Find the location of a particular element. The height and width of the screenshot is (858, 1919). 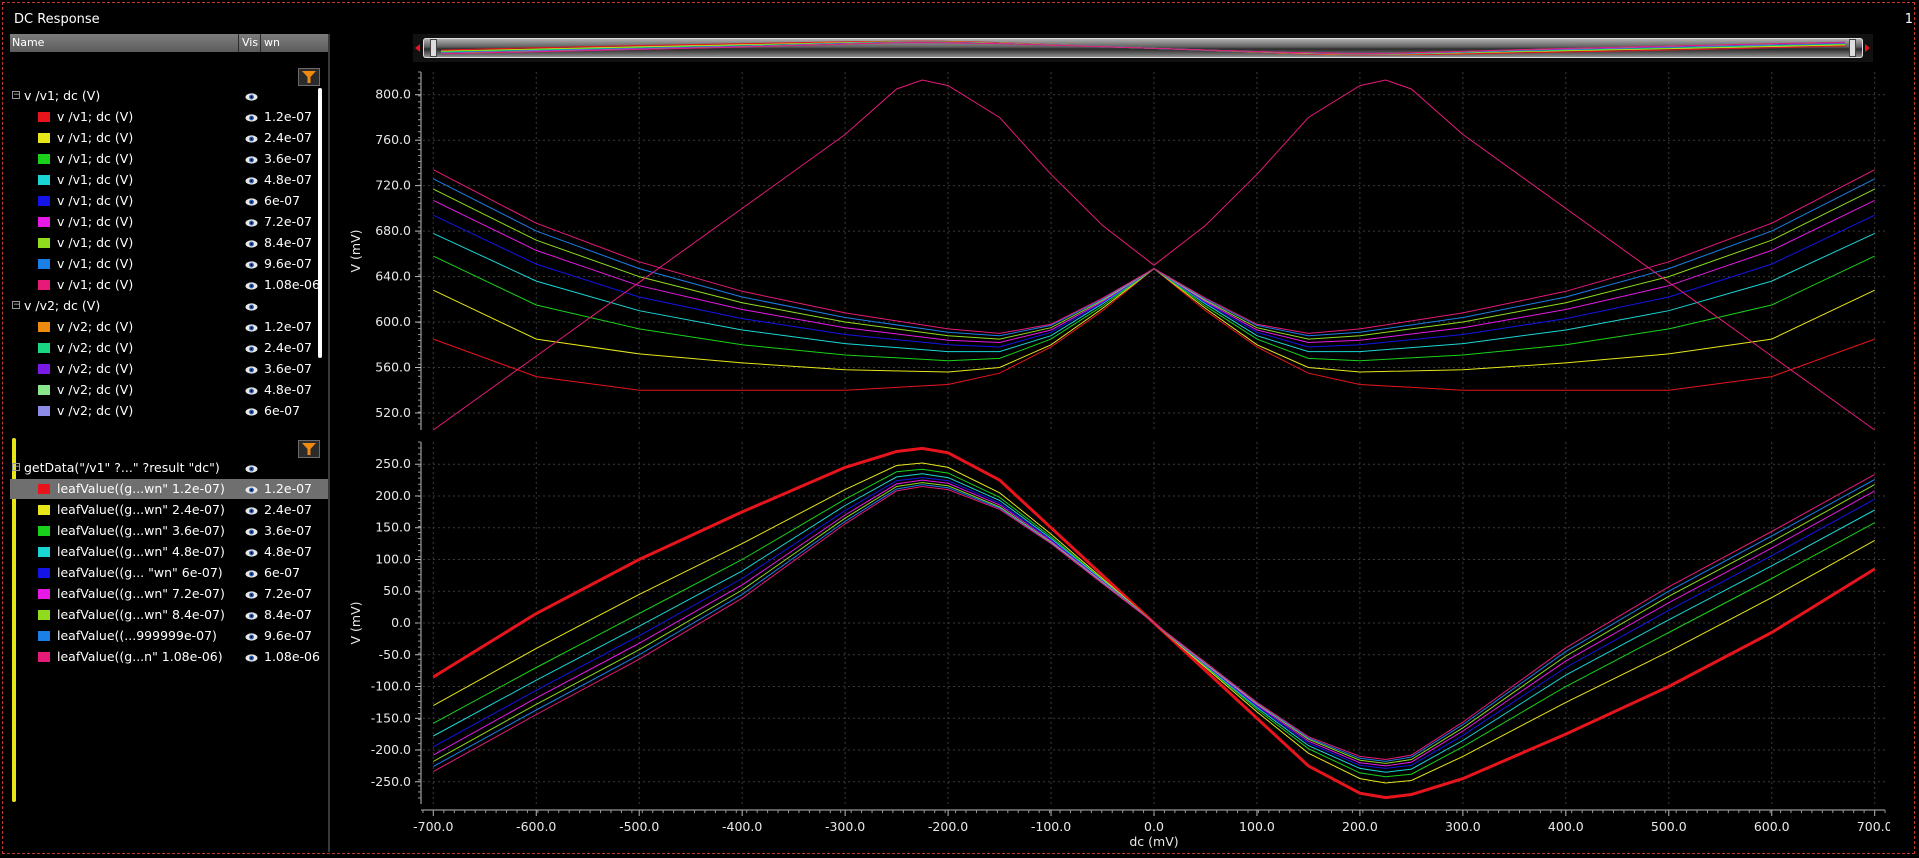

scrubber-left-arrow-icon is located at coordinates (417, 48).